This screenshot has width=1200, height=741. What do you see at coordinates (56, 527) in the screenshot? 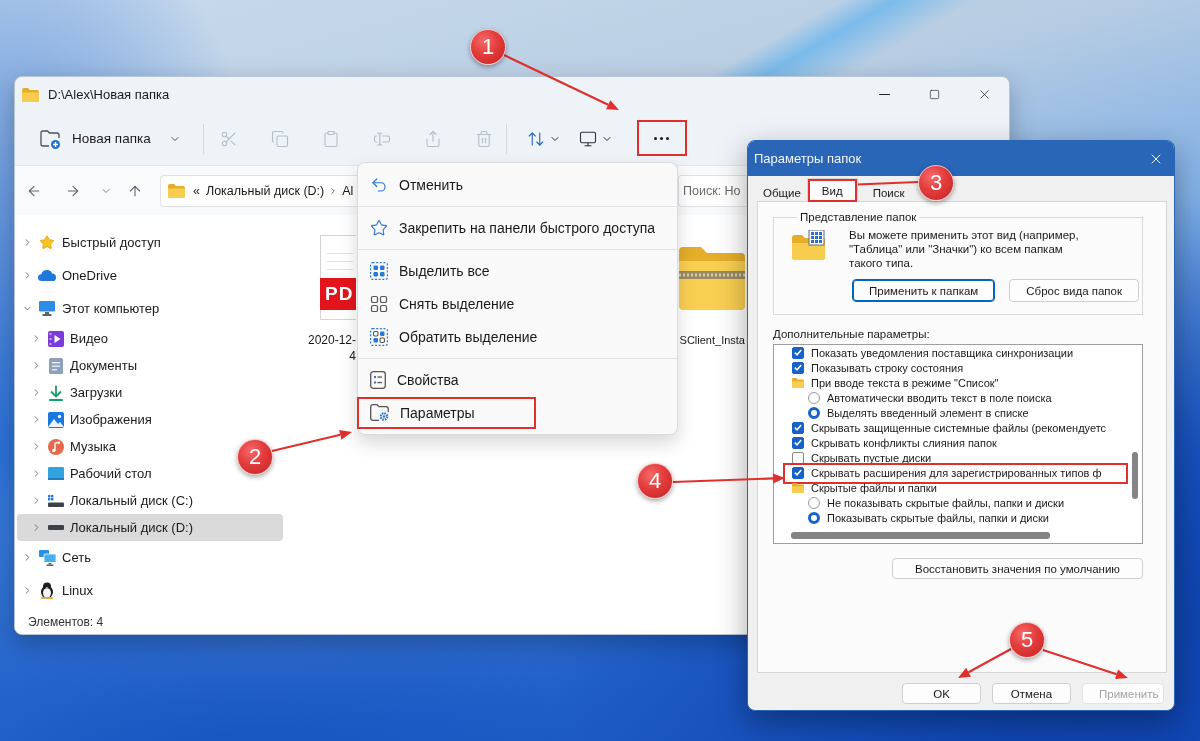
I see `drive-icon` at bounding box center [56, 527].